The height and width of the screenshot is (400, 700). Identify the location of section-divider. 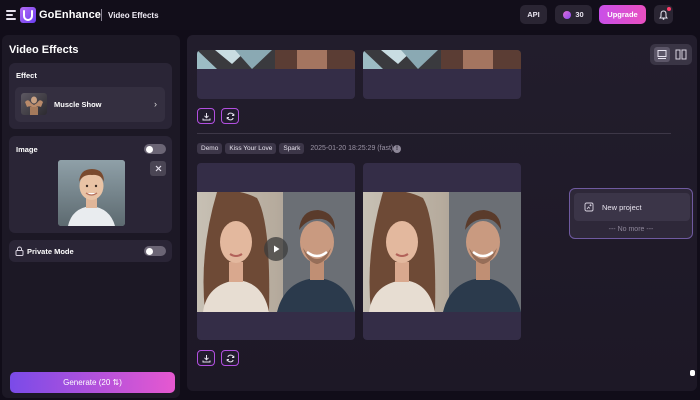
(434, 133).